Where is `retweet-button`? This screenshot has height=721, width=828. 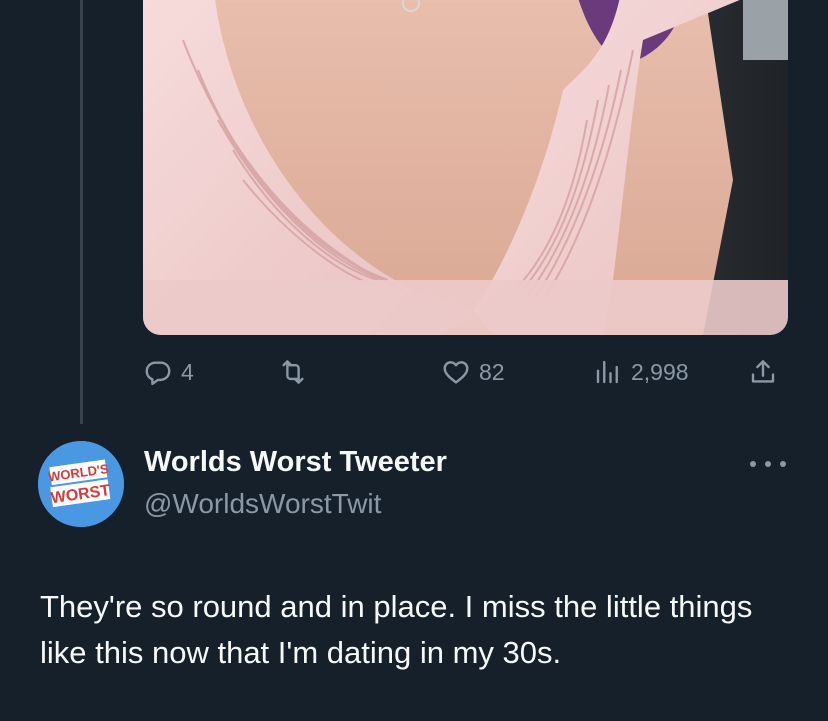
retweet-button is located at coordinates (297, 372).